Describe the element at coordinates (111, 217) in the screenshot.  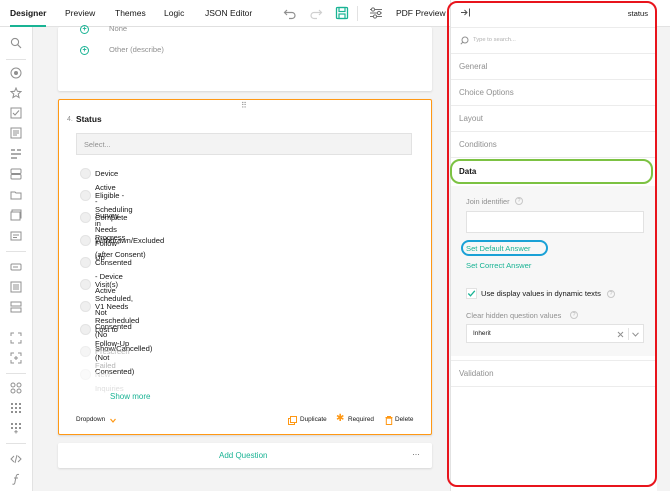
I see `choice-label: Complete` at that location.